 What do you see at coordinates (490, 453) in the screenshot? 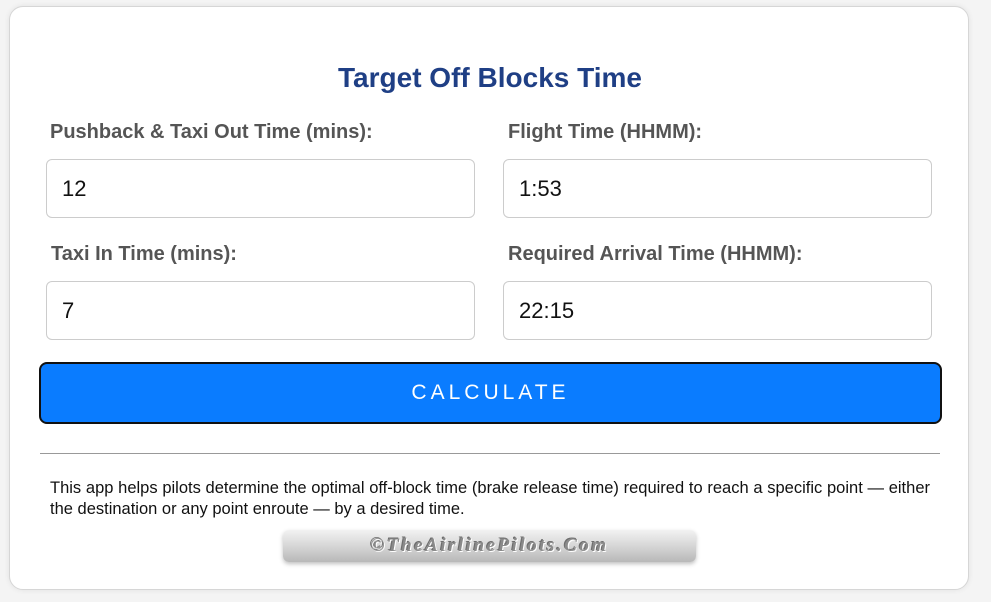
I see `divider` at bounding box center [490, 453].